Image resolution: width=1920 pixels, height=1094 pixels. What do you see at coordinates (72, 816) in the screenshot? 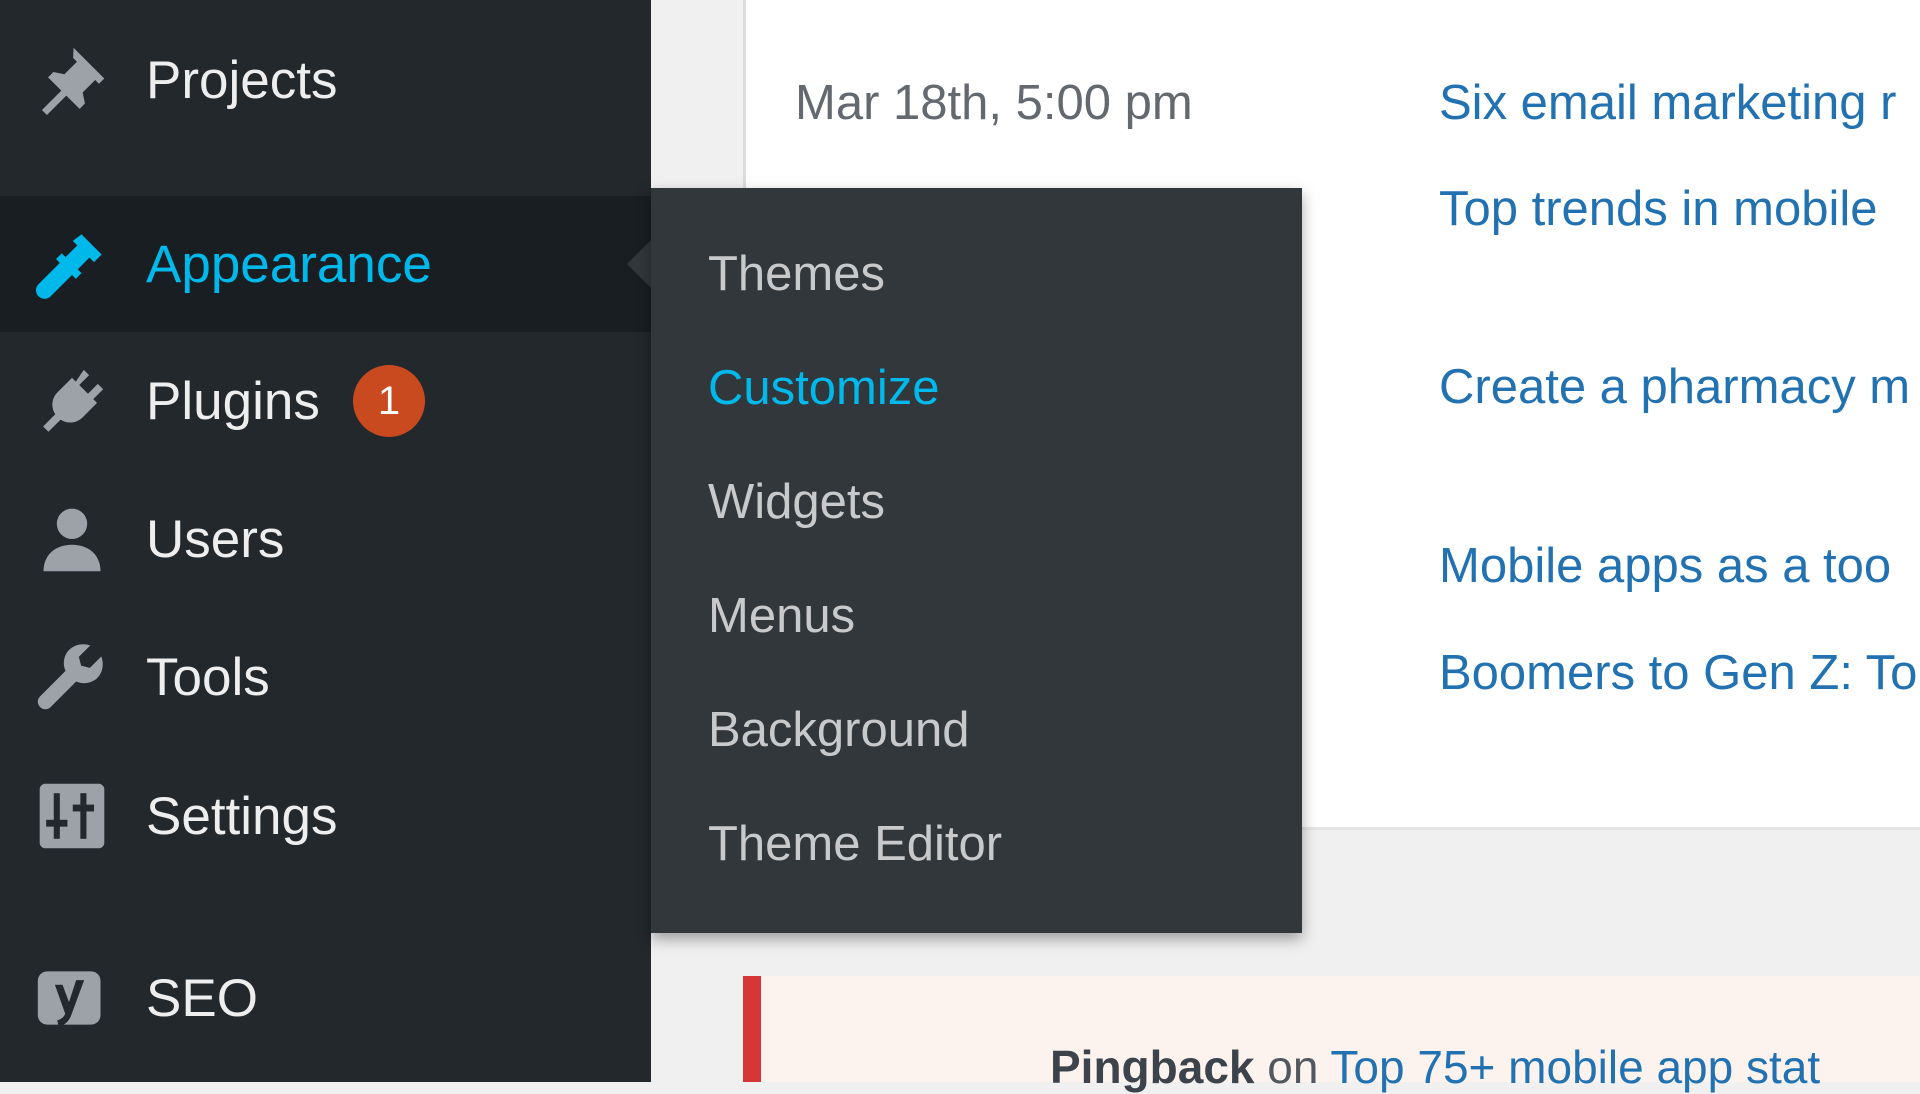
I see `sliders-icon` at bounding box center [72, 816].